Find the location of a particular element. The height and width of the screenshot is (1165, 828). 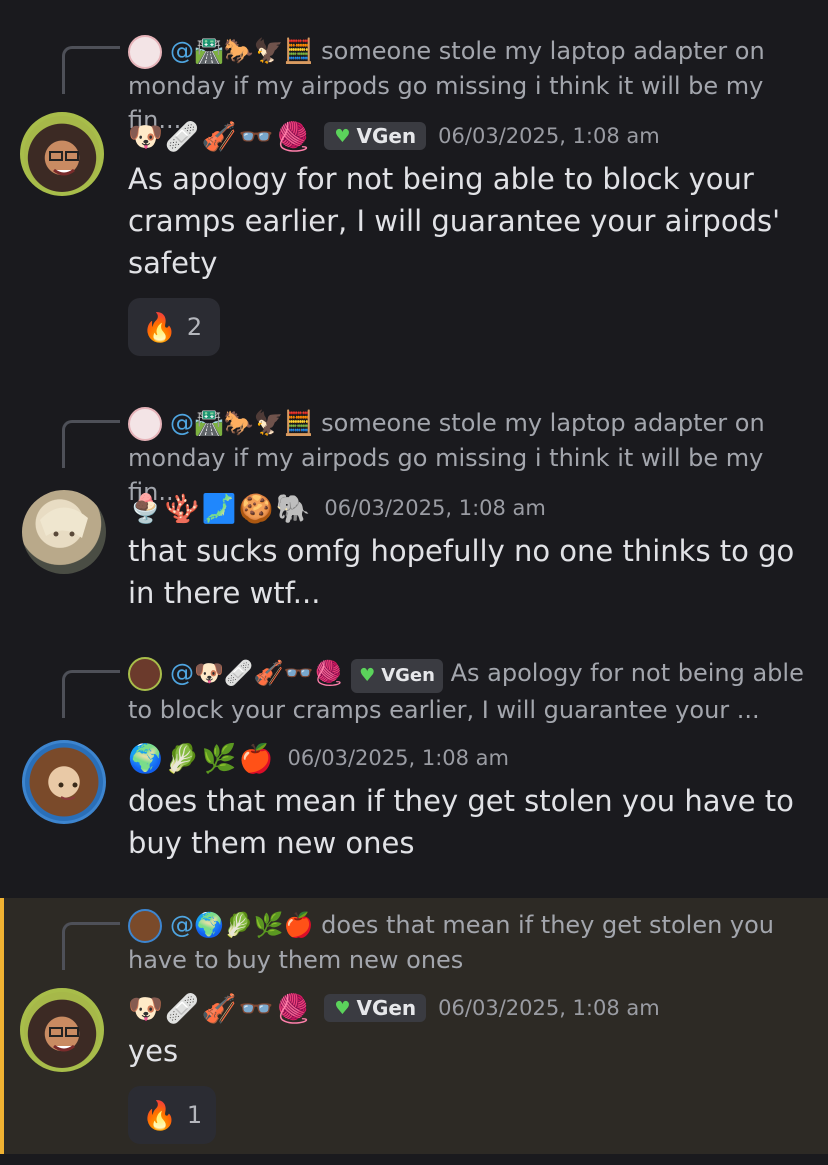

reaction-count: 1 is located at coordinates (194, 1115).